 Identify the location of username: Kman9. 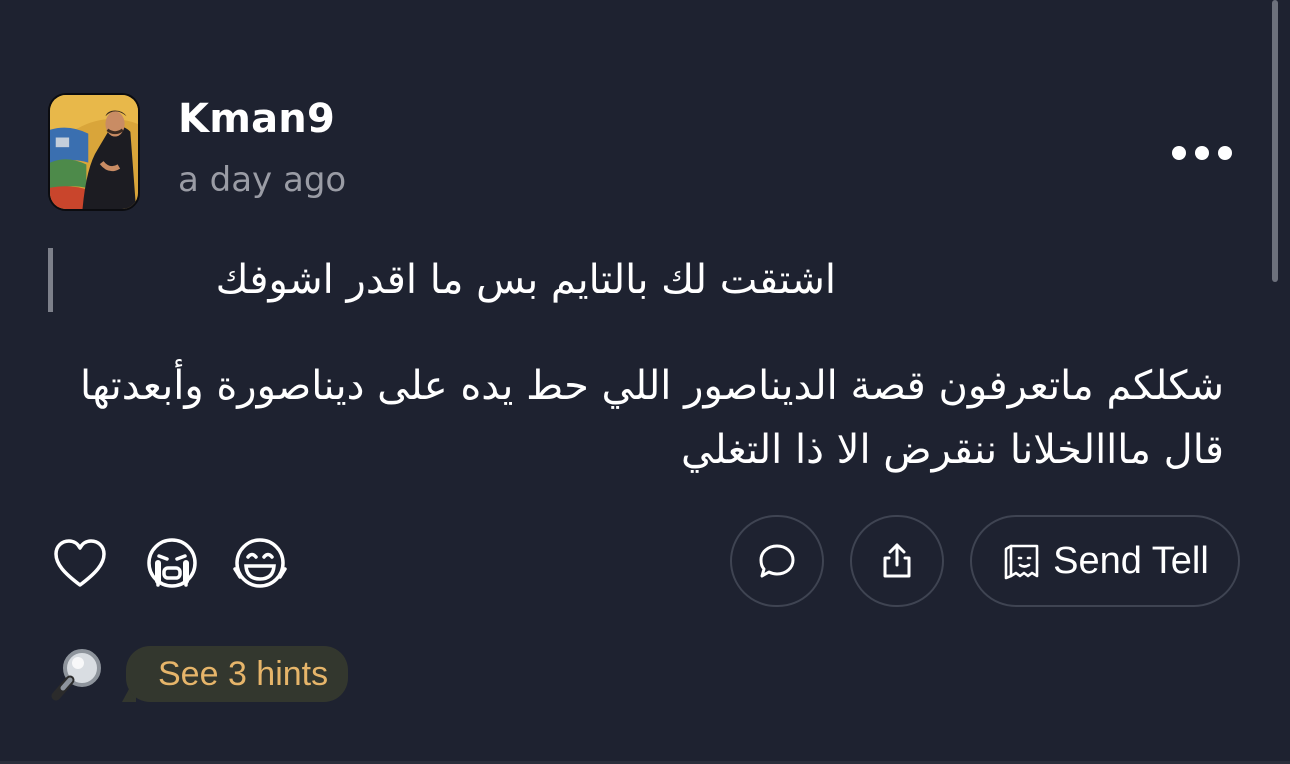
(256, 119).